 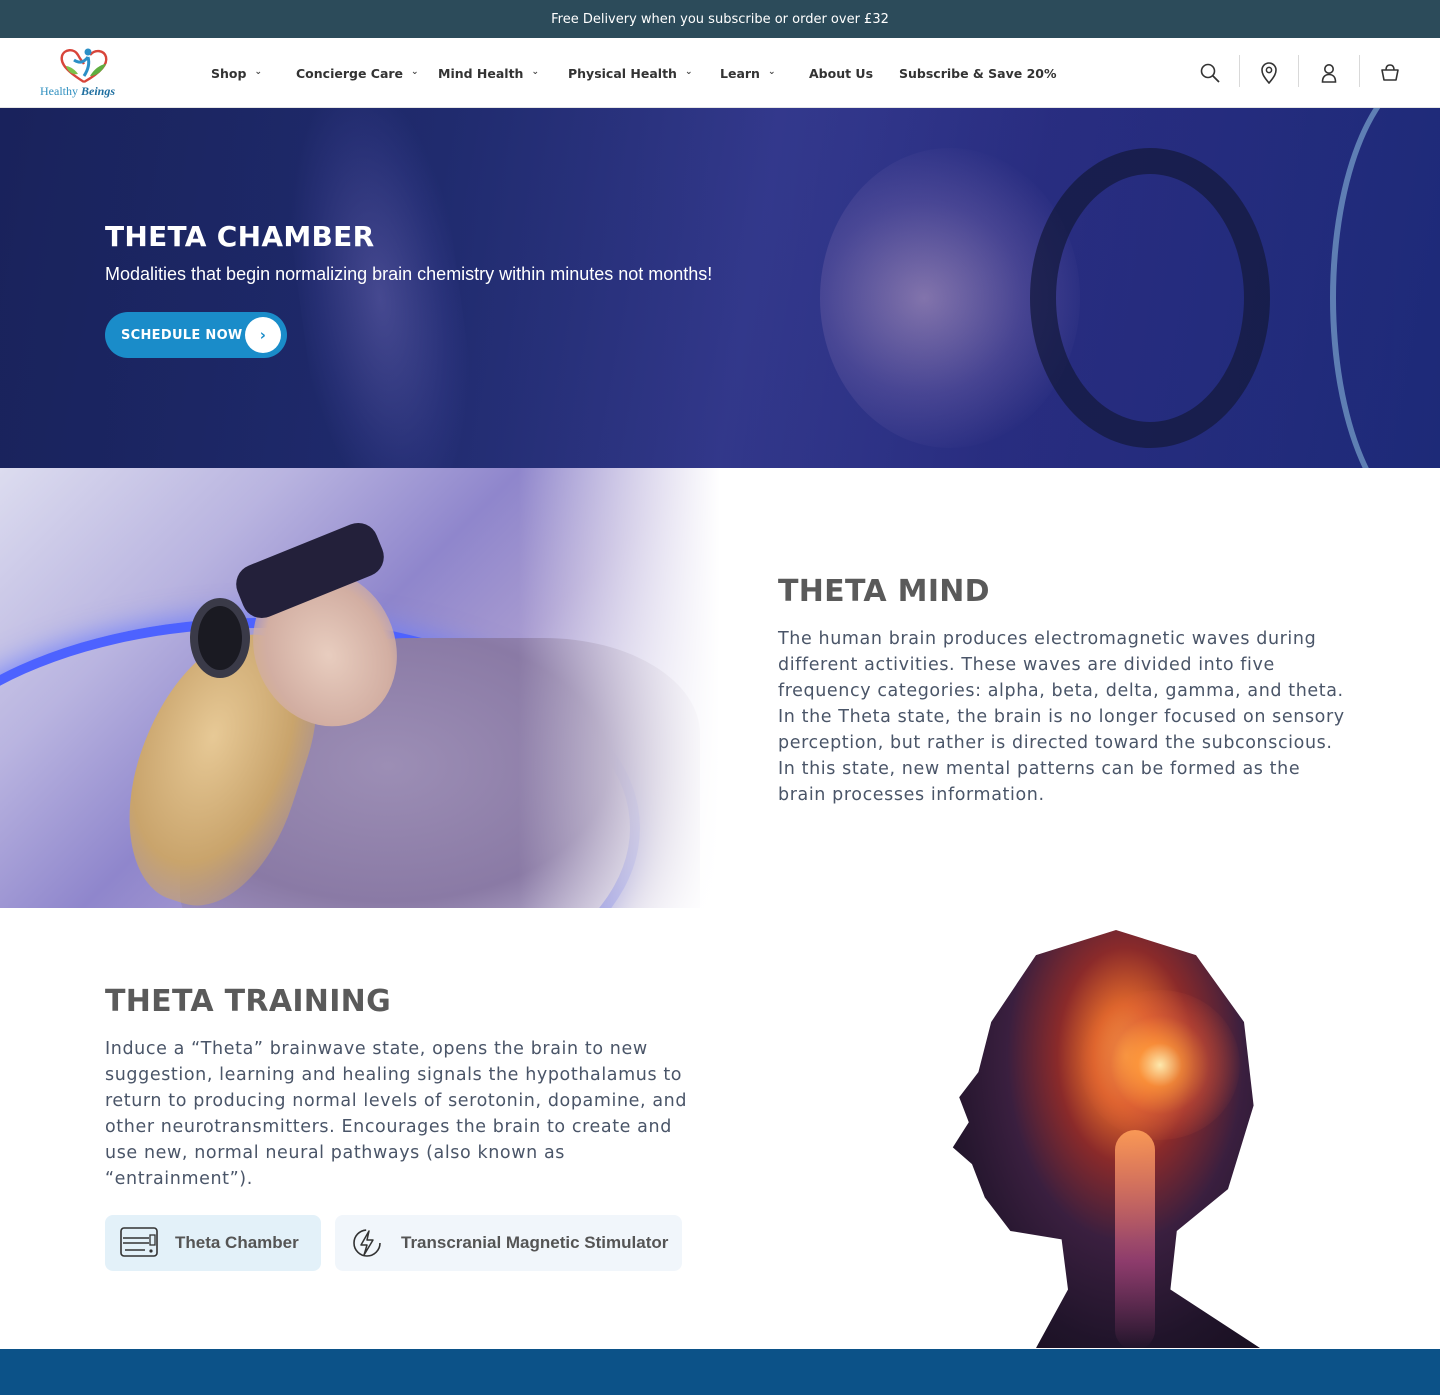 What do you see at coordinates (740, 73) in the screenshot?
I see `nav-learn-label: Learn` at bounding box center [740, 73].